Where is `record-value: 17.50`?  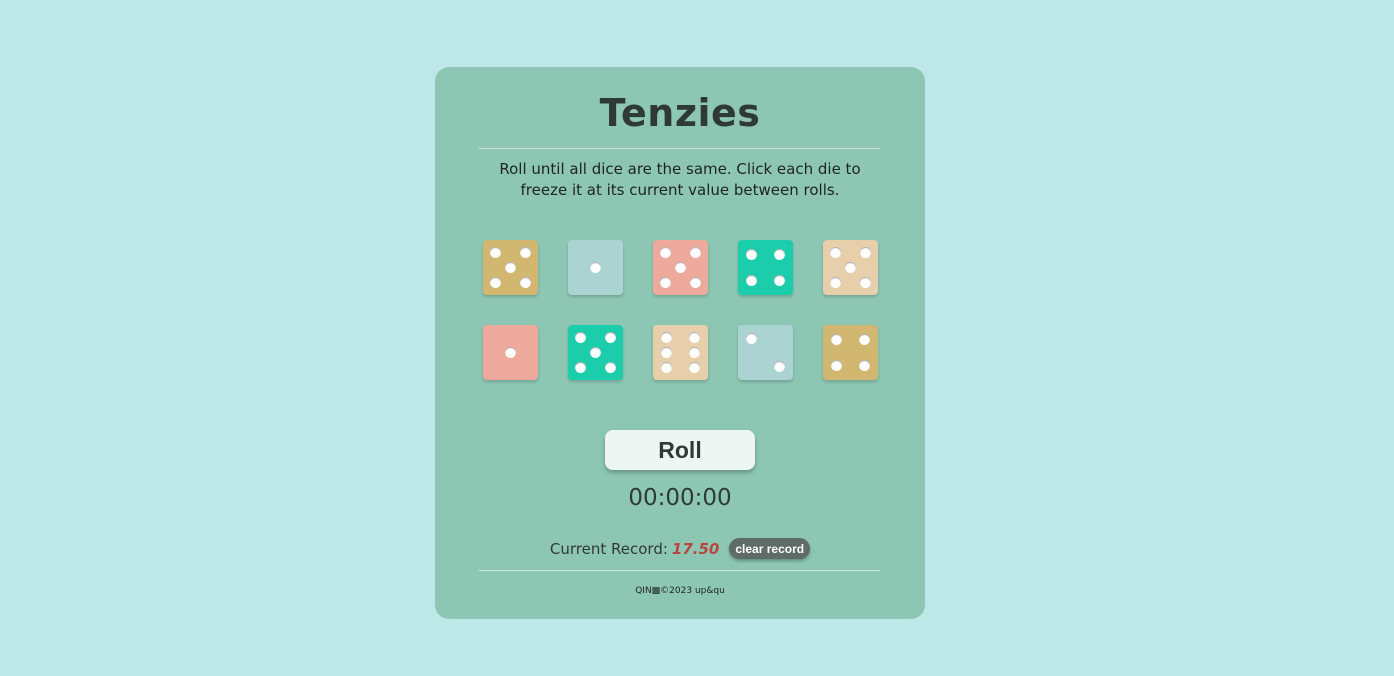
record-value: 17.50 is located at coordinates (695, 548).